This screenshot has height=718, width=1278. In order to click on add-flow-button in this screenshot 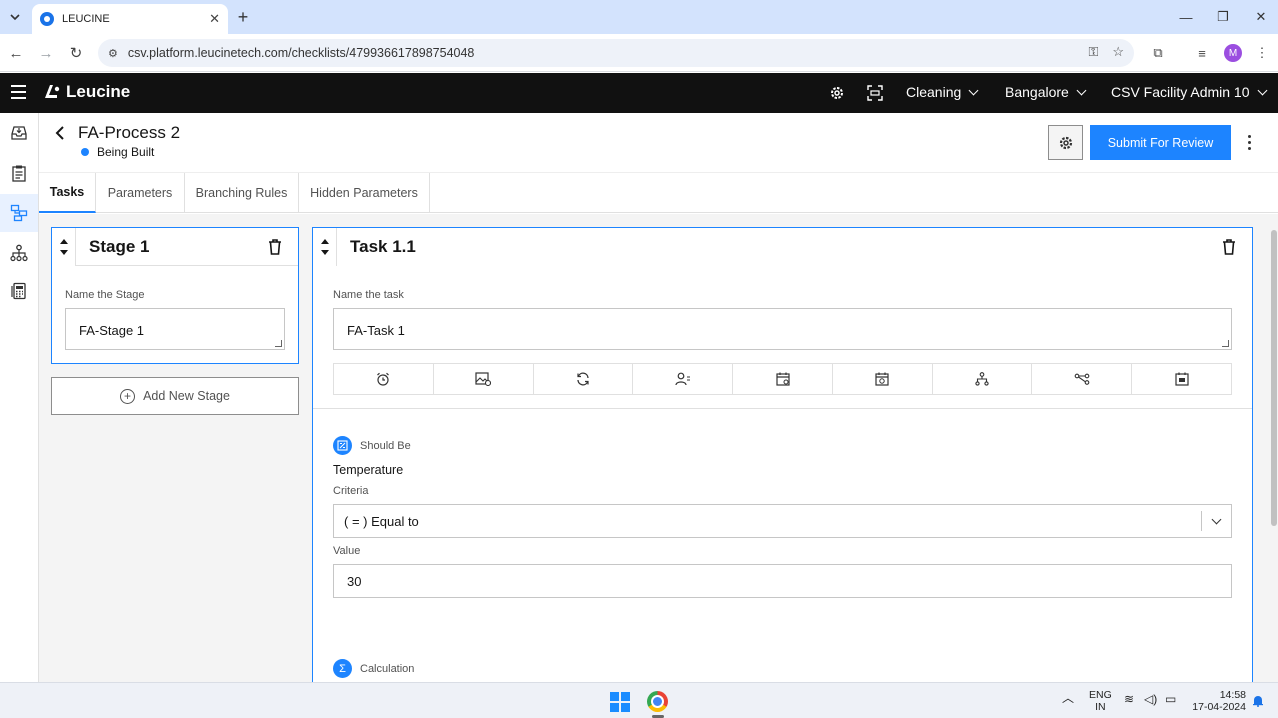, I will do `click(1082, 379)`.